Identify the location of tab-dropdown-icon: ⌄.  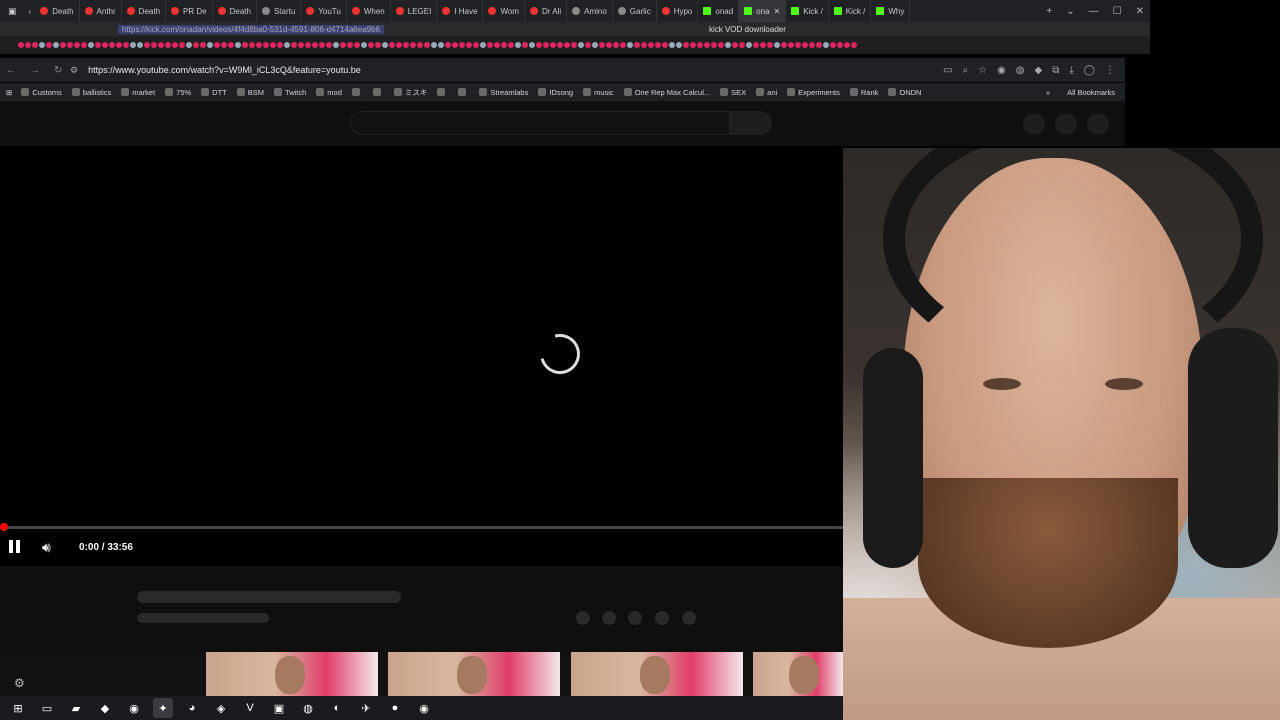
(1070, 11).